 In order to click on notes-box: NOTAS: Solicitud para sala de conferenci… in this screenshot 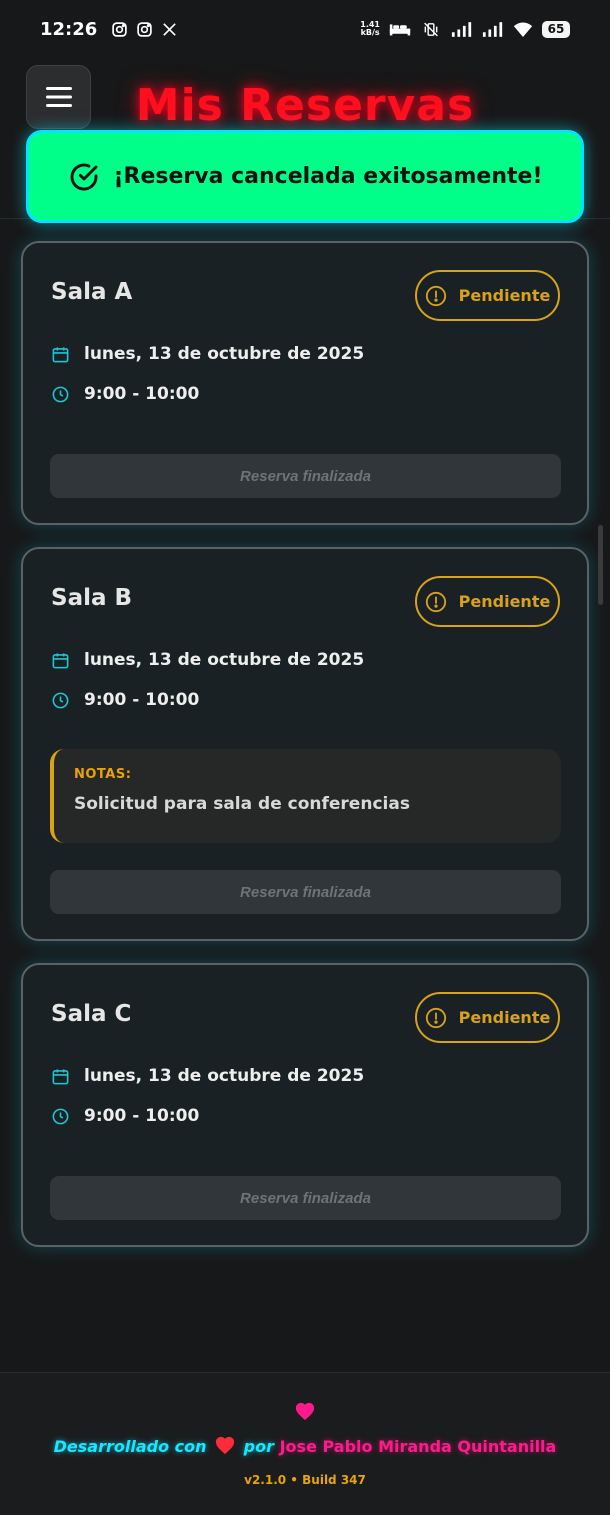, I will do `click(305, 796)`.